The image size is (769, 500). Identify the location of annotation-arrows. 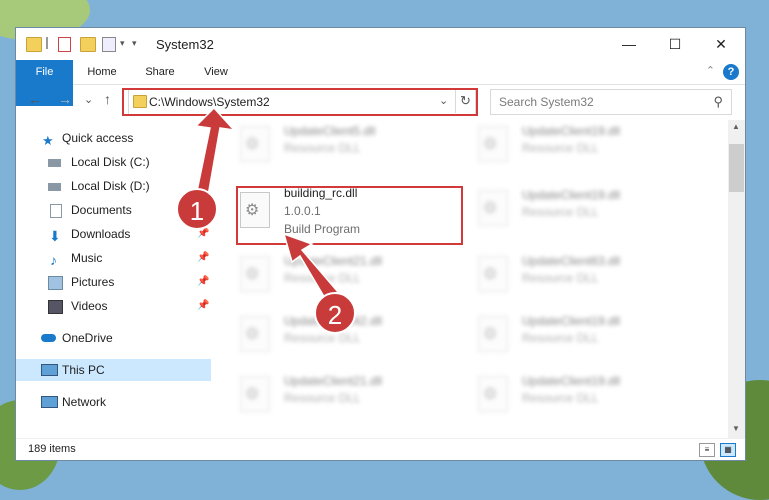
(267, 204).